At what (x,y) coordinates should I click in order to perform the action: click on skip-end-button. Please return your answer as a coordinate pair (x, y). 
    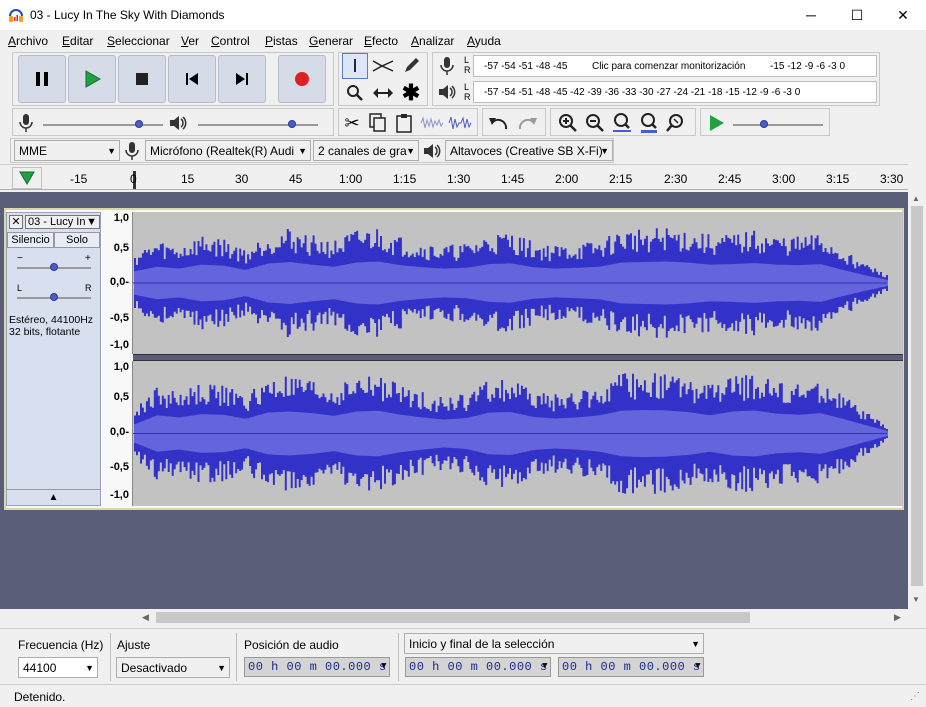
    Looking at the image, I should click on (242, 79).